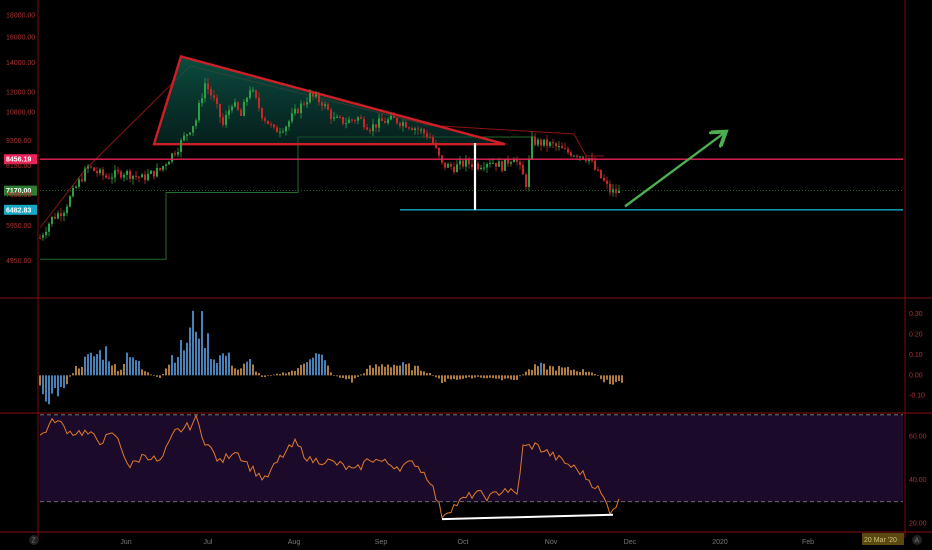 Image resolution: width=932 pixels, height=550 pixels. I want to click on time-tick-label: Sep, so click(381, 542).